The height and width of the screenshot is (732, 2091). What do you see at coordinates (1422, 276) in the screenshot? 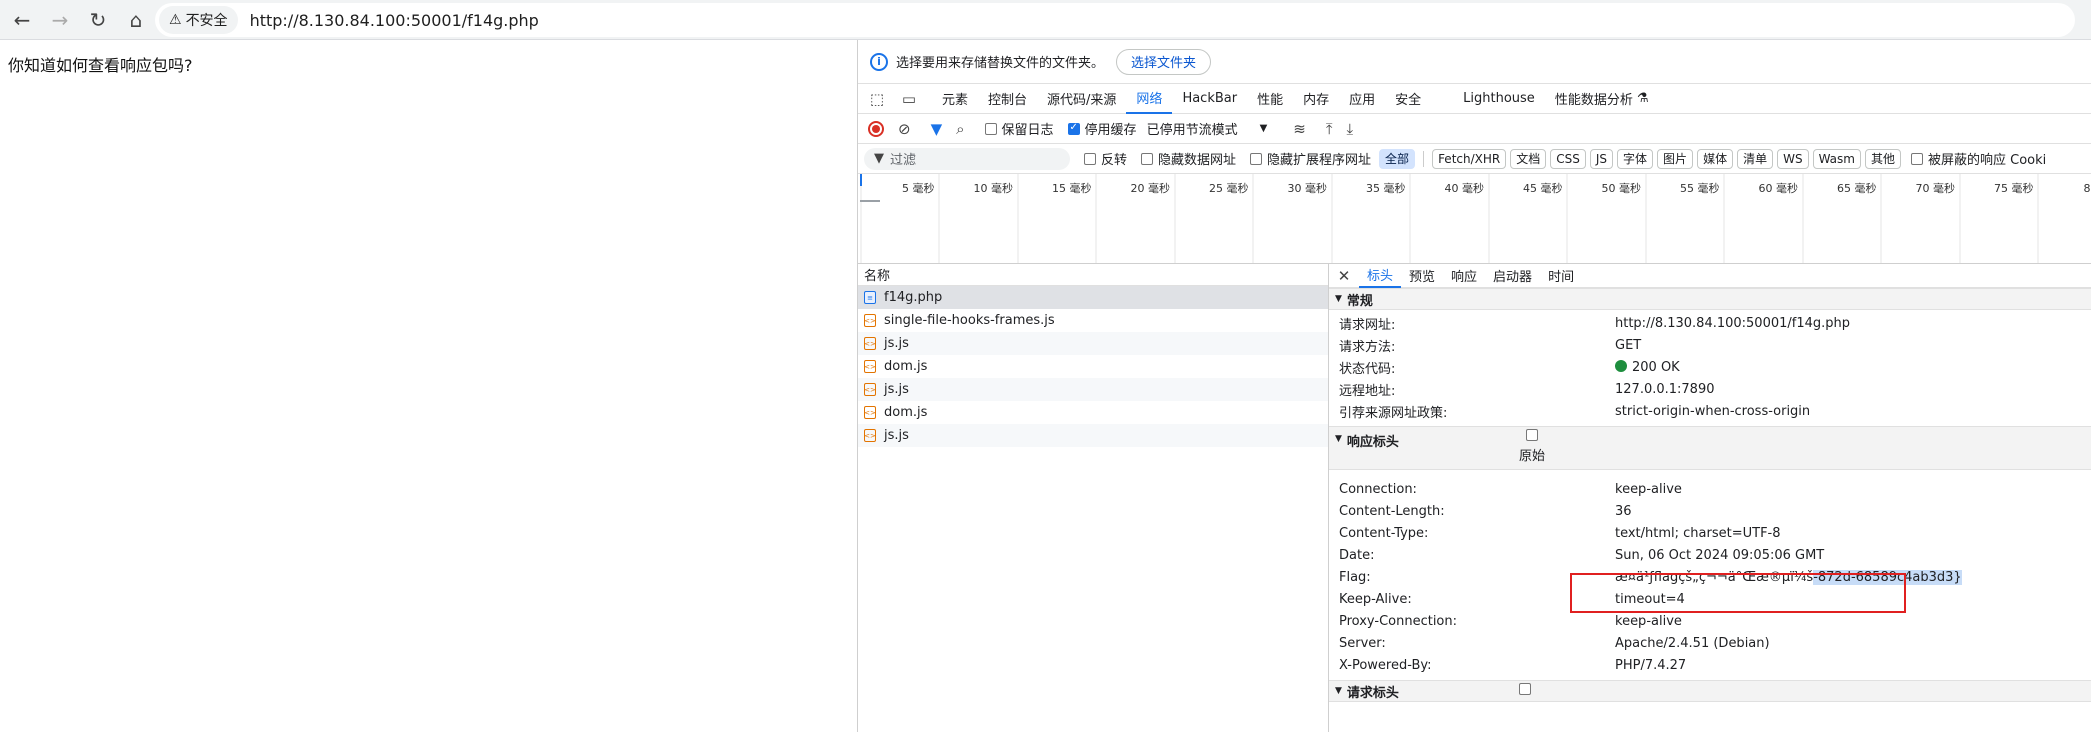
I see `tab-preview: 预览` at bounding box center [1422, 276].